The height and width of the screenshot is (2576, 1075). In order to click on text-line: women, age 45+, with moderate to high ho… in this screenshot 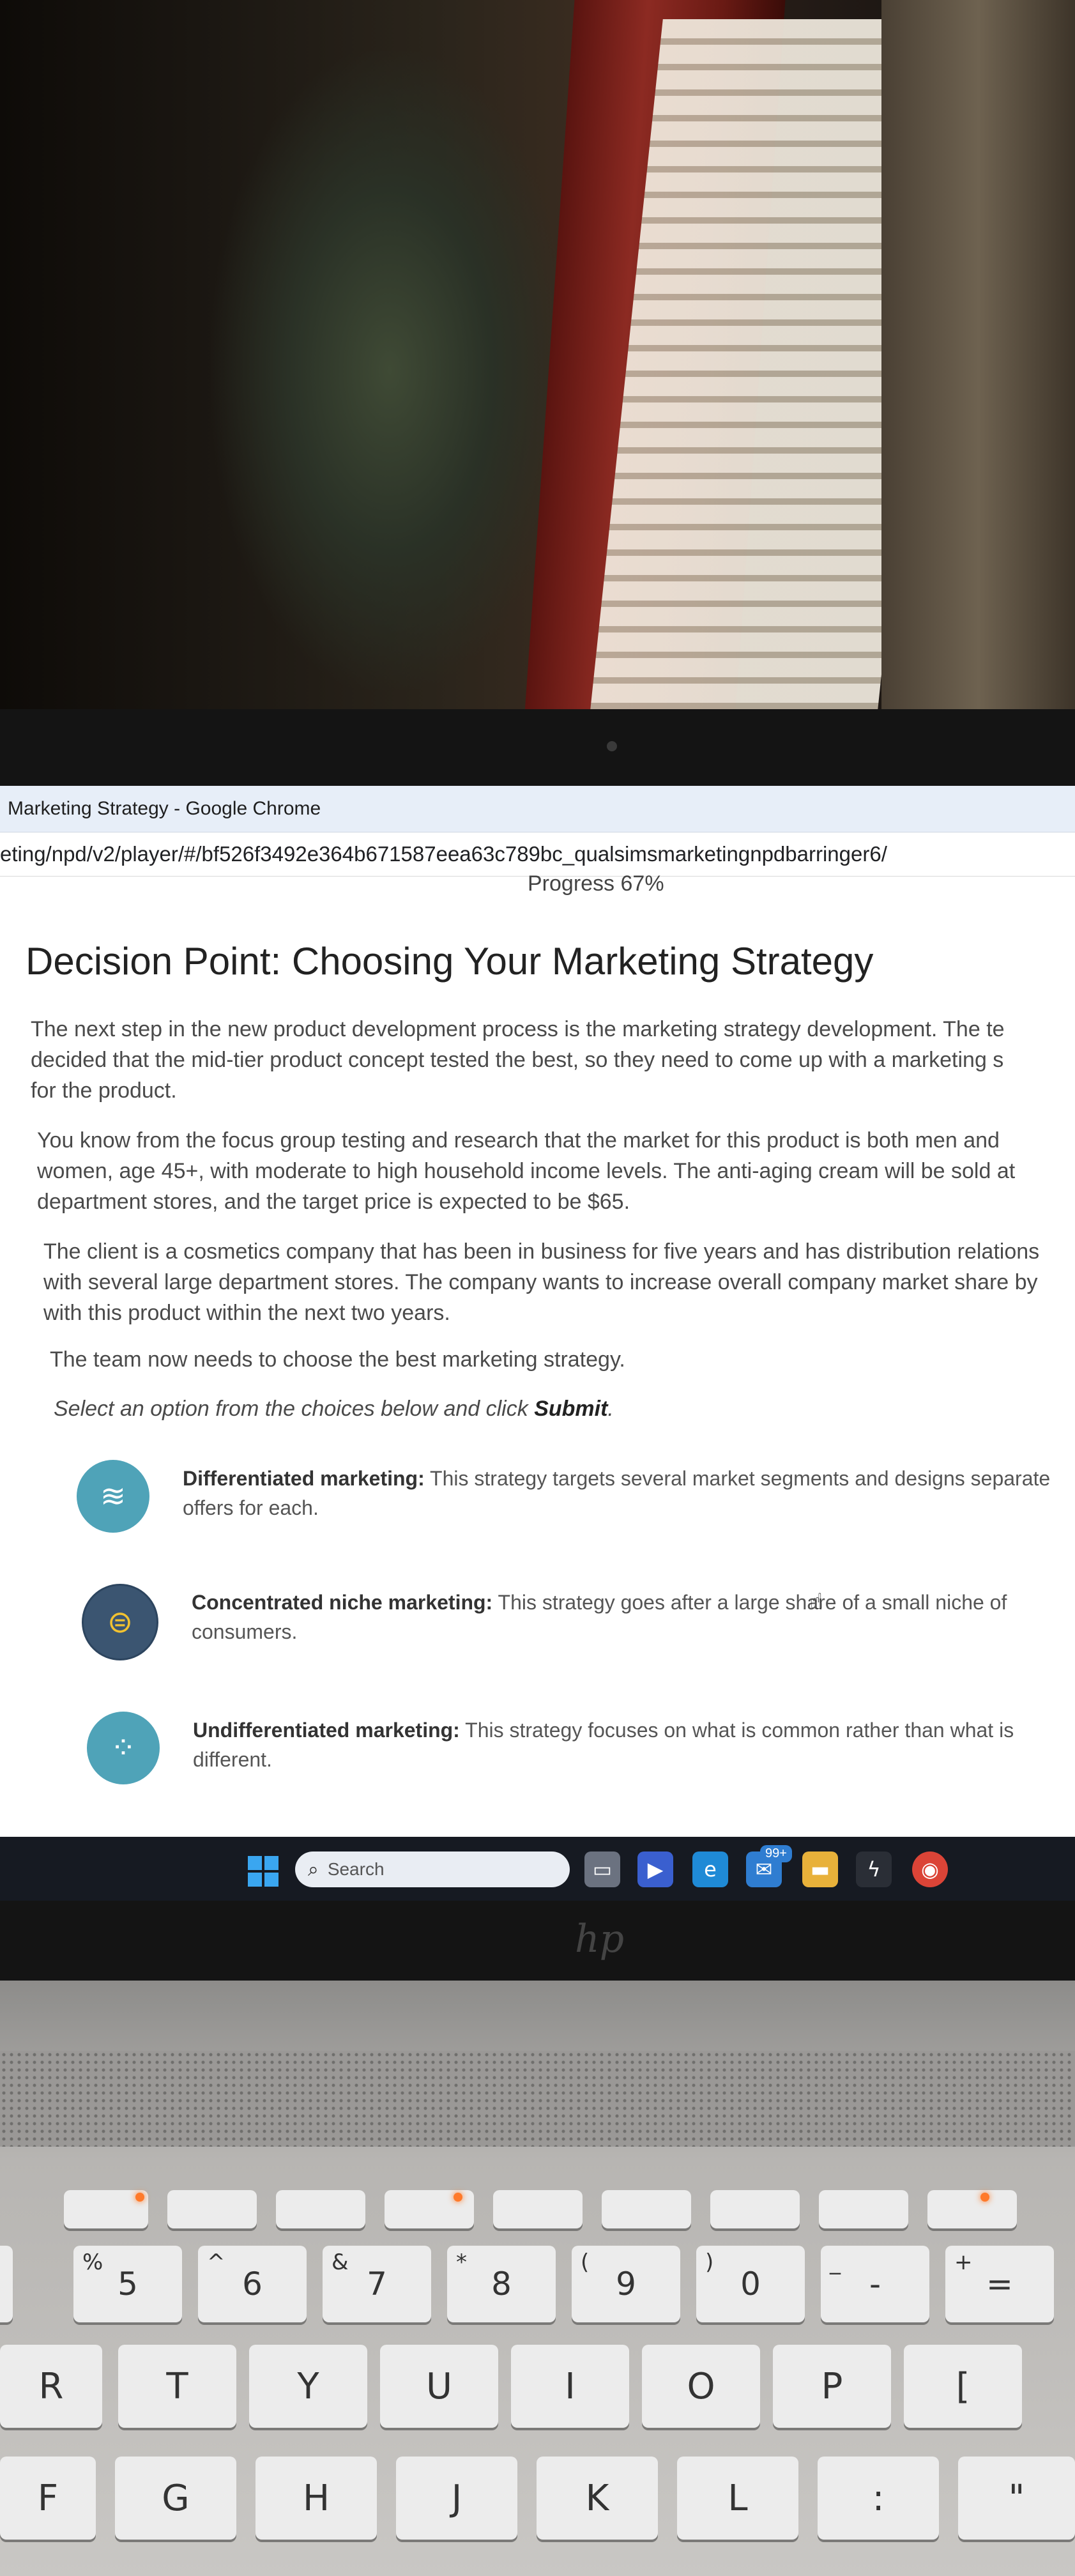, I will do `click(526, 1171)`.